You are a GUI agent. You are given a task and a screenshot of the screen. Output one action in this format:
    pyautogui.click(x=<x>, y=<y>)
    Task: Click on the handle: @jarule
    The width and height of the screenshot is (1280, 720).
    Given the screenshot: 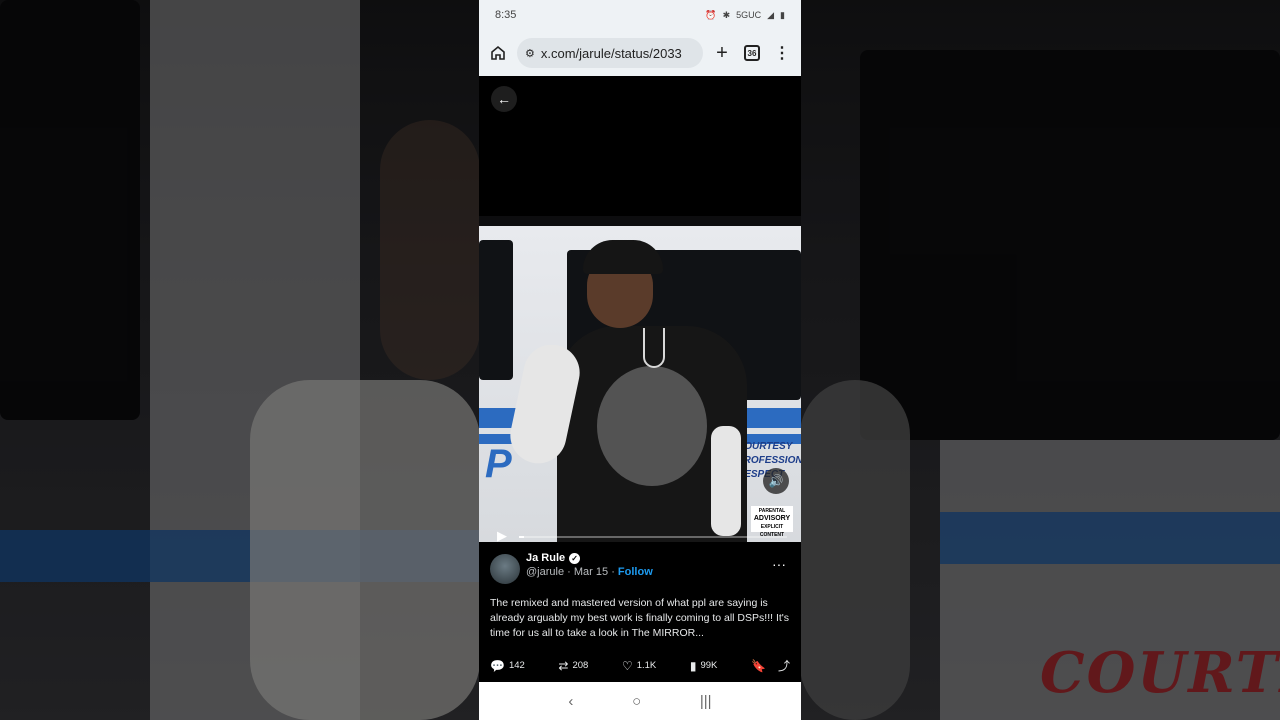 What is the action you would take?
    pyautogui.click(x=545, y=572)
    